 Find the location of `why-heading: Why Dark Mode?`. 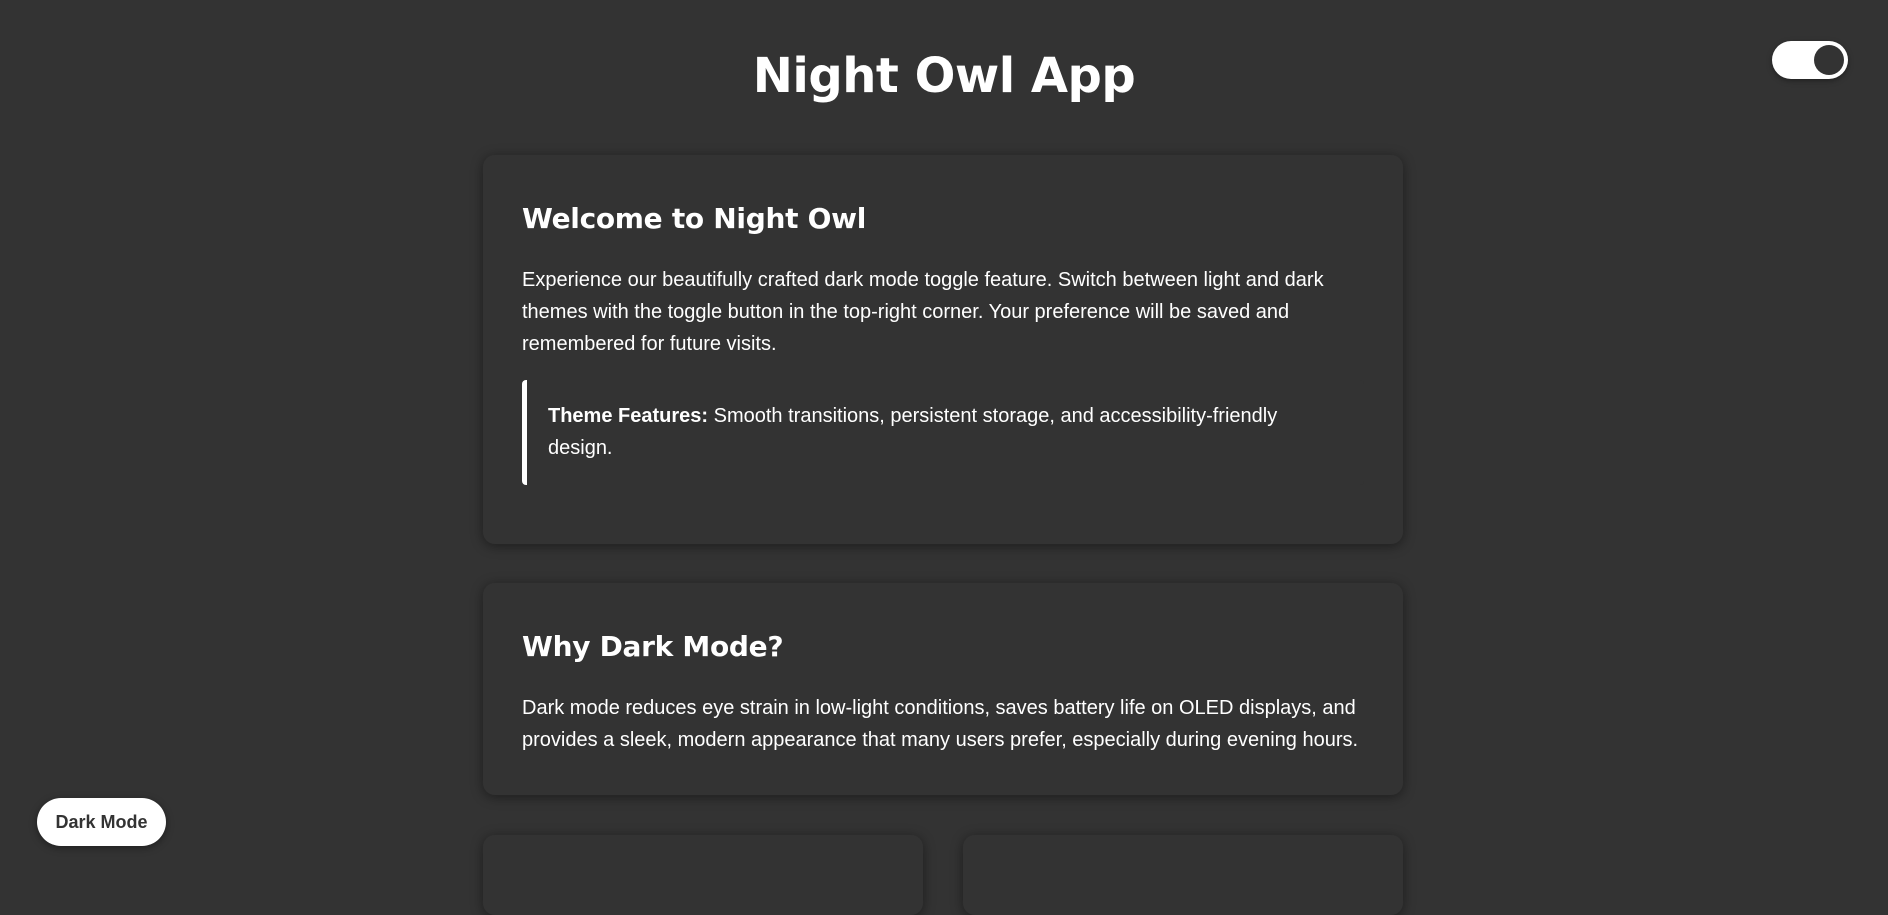

why-heading: Why Dark Mode? is located at coordinates (653, 646).